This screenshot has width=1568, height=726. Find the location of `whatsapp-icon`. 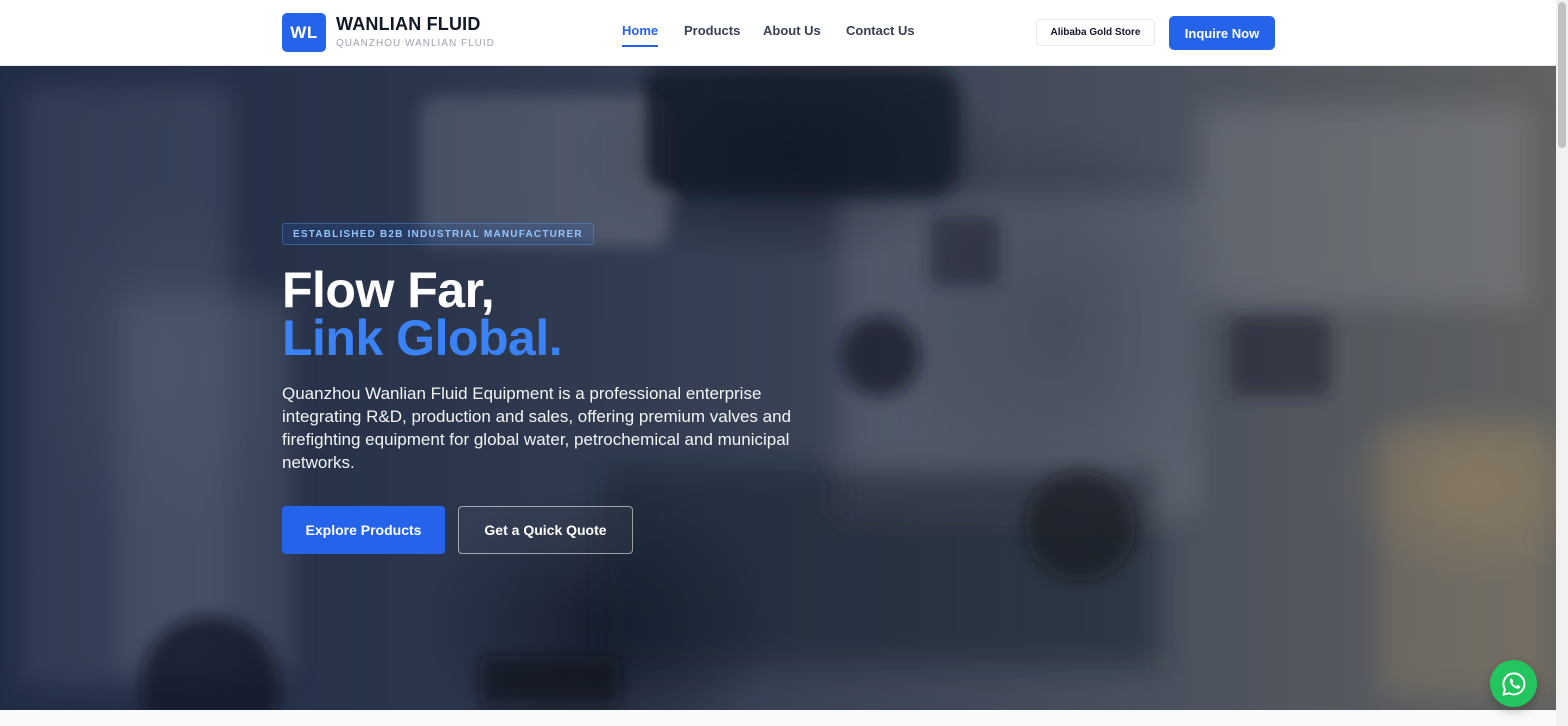

whatsapp-icon is located at coordinates (1513, 683).